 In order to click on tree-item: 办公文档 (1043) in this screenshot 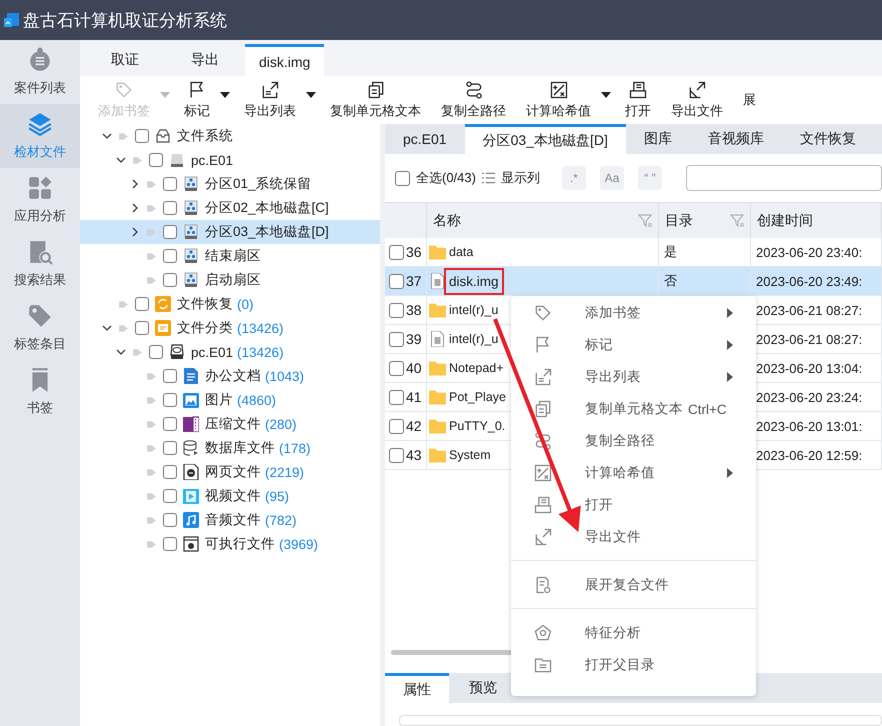, I will do `click(230, 376)`.